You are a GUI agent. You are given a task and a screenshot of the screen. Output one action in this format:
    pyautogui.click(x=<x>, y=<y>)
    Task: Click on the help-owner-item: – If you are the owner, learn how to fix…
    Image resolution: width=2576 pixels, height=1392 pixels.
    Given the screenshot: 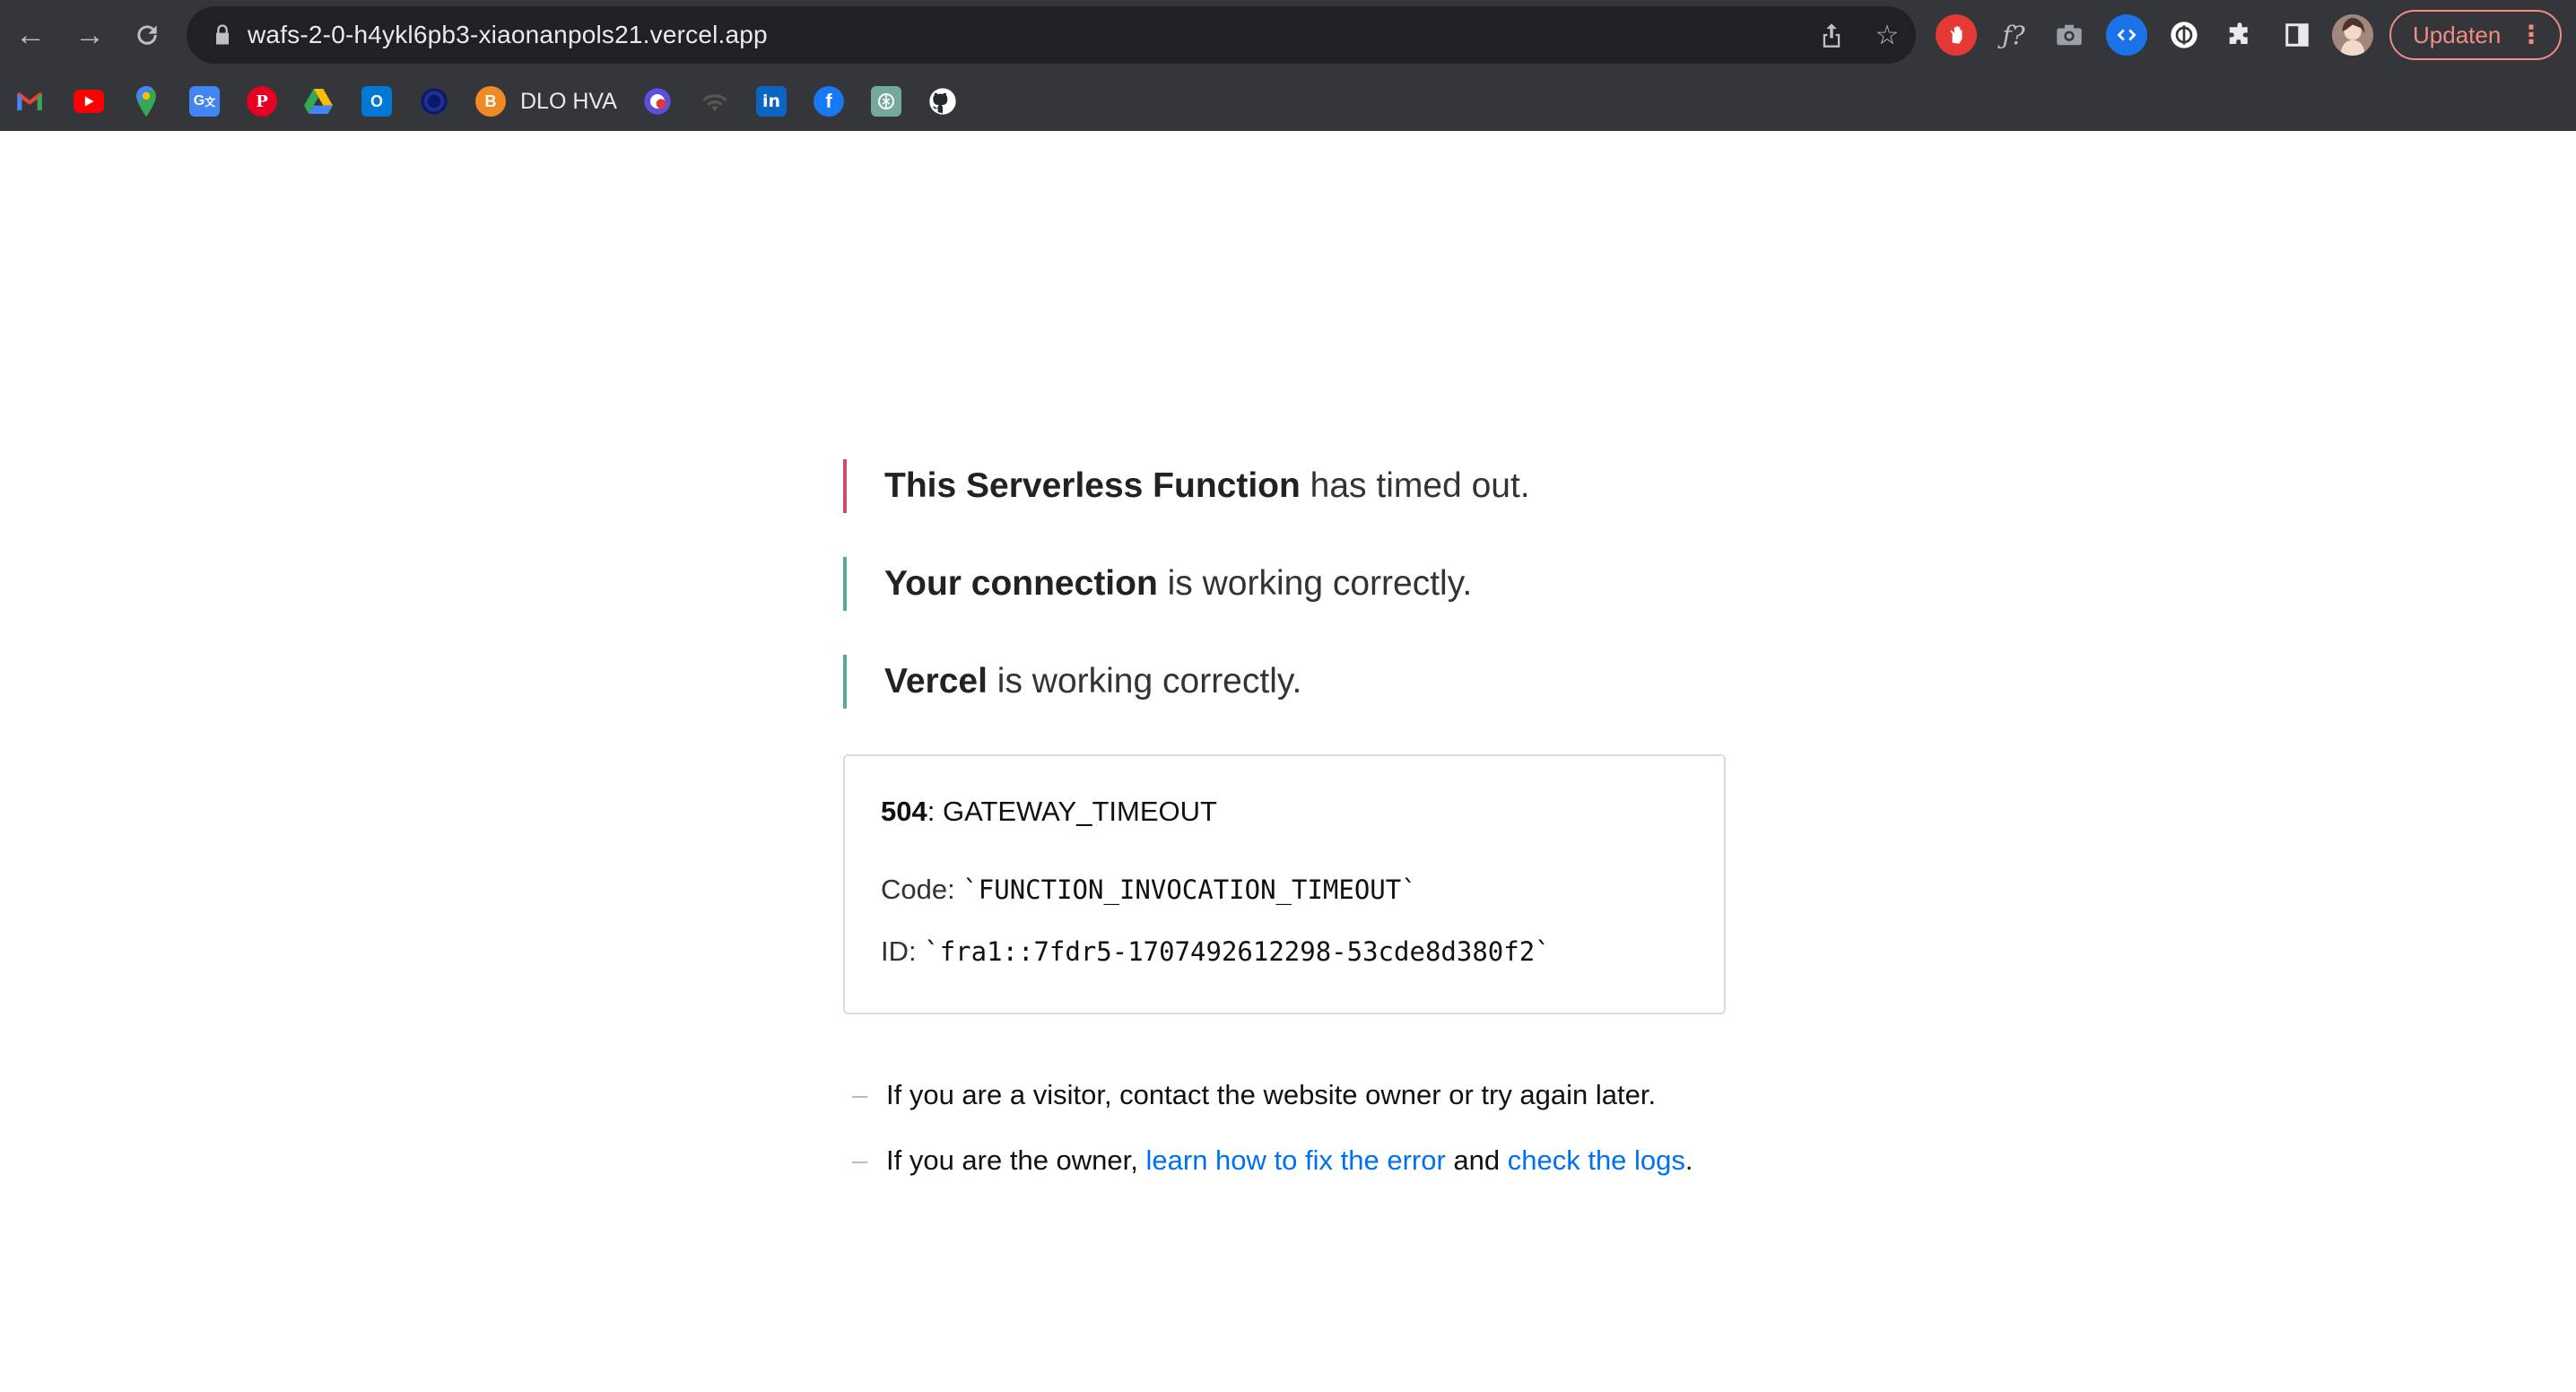 What is the action you would take?
    pyautogui.click(x=1323, y=1160)
    